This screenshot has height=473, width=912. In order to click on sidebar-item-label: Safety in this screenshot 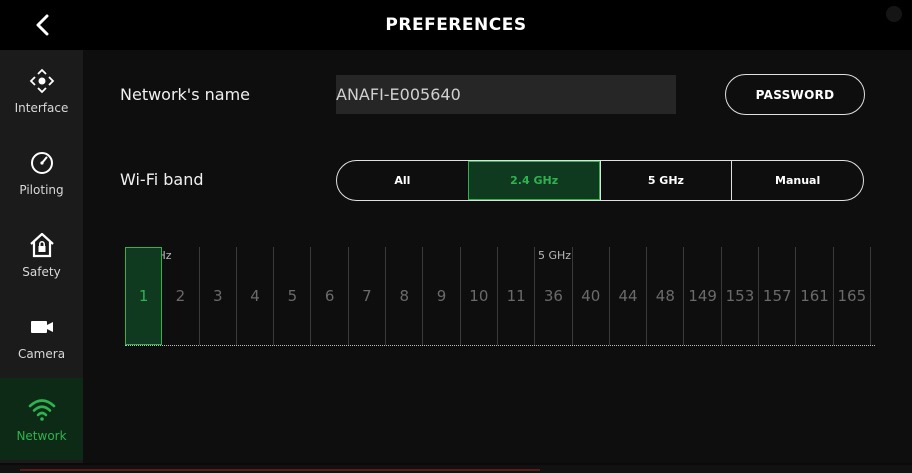, I will do `click(41, 272)`.